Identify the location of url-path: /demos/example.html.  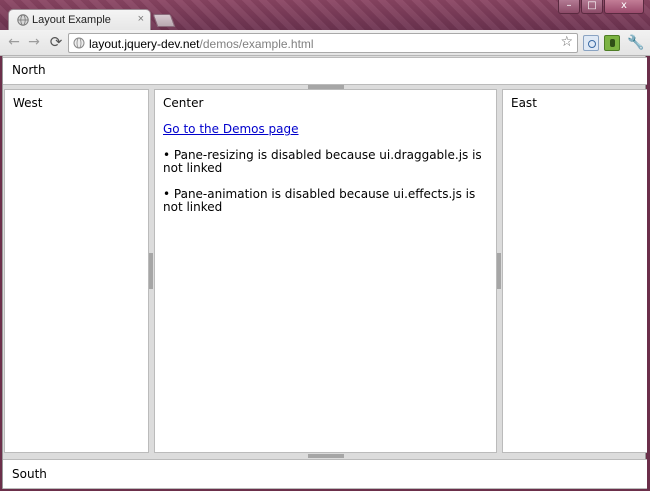
(256, 44).